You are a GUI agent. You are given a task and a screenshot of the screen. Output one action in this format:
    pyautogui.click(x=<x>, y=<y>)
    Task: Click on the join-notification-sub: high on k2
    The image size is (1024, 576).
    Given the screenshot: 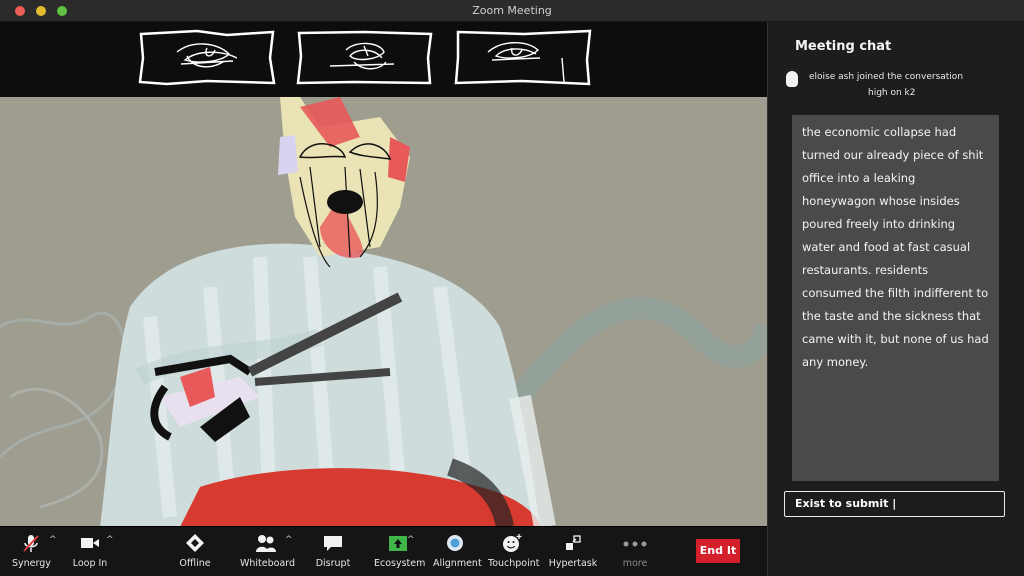 What is the action you would take?
    pyautogui.click(x=892, y=93)
    